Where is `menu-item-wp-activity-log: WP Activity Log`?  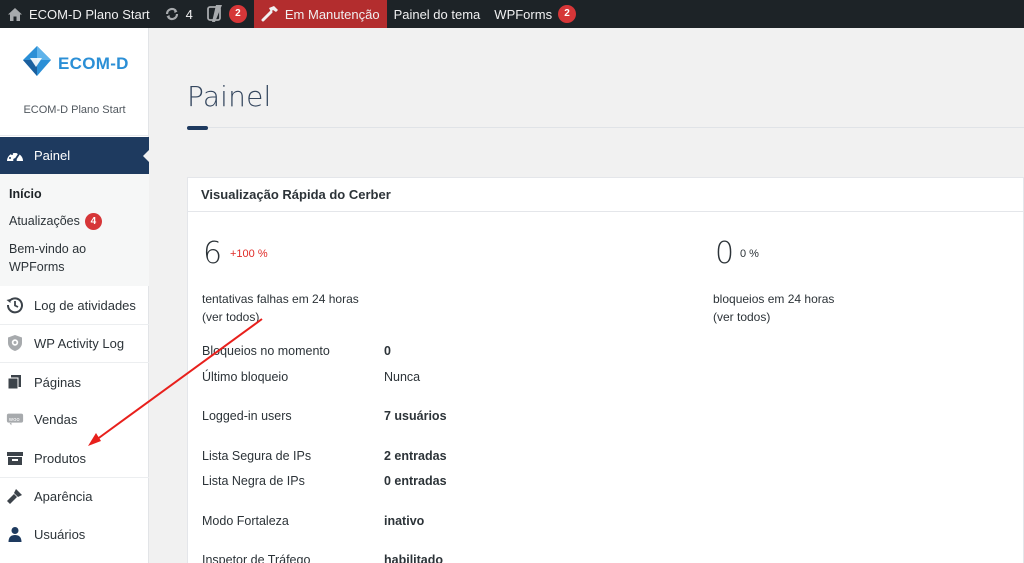
menu-item-wp-activity-log: WP Activity Log is located at coordinates (74, 343).